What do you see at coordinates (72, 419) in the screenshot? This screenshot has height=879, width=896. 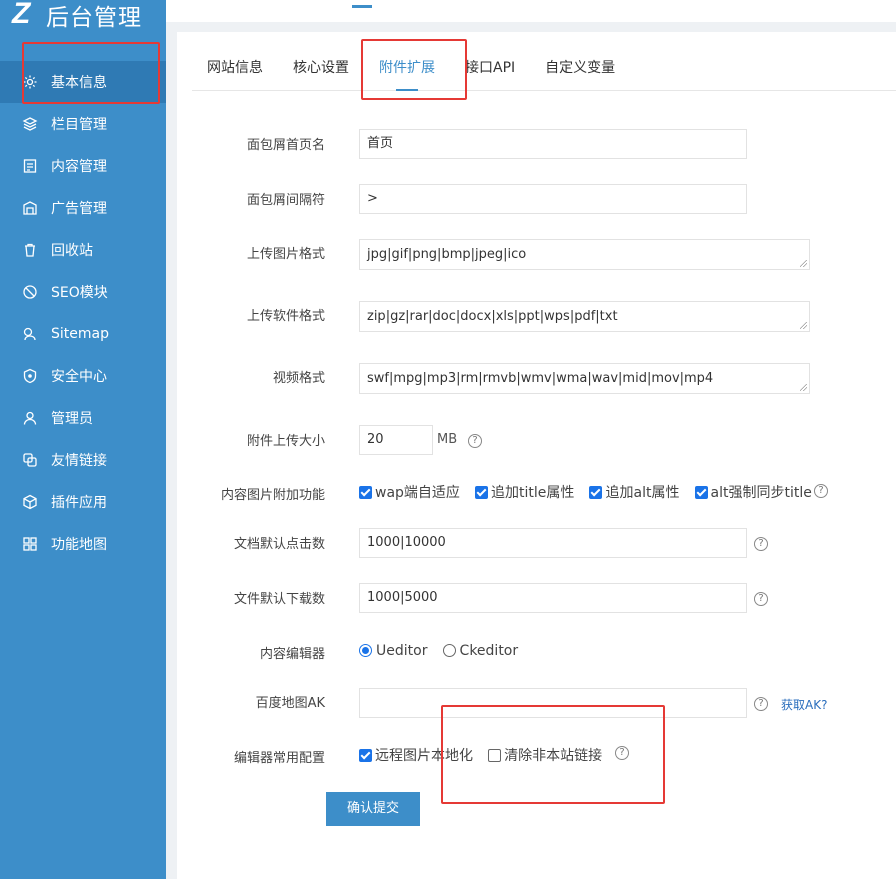 I see `sidebar-item-label: 管理员` at bounding box center [72, 419].